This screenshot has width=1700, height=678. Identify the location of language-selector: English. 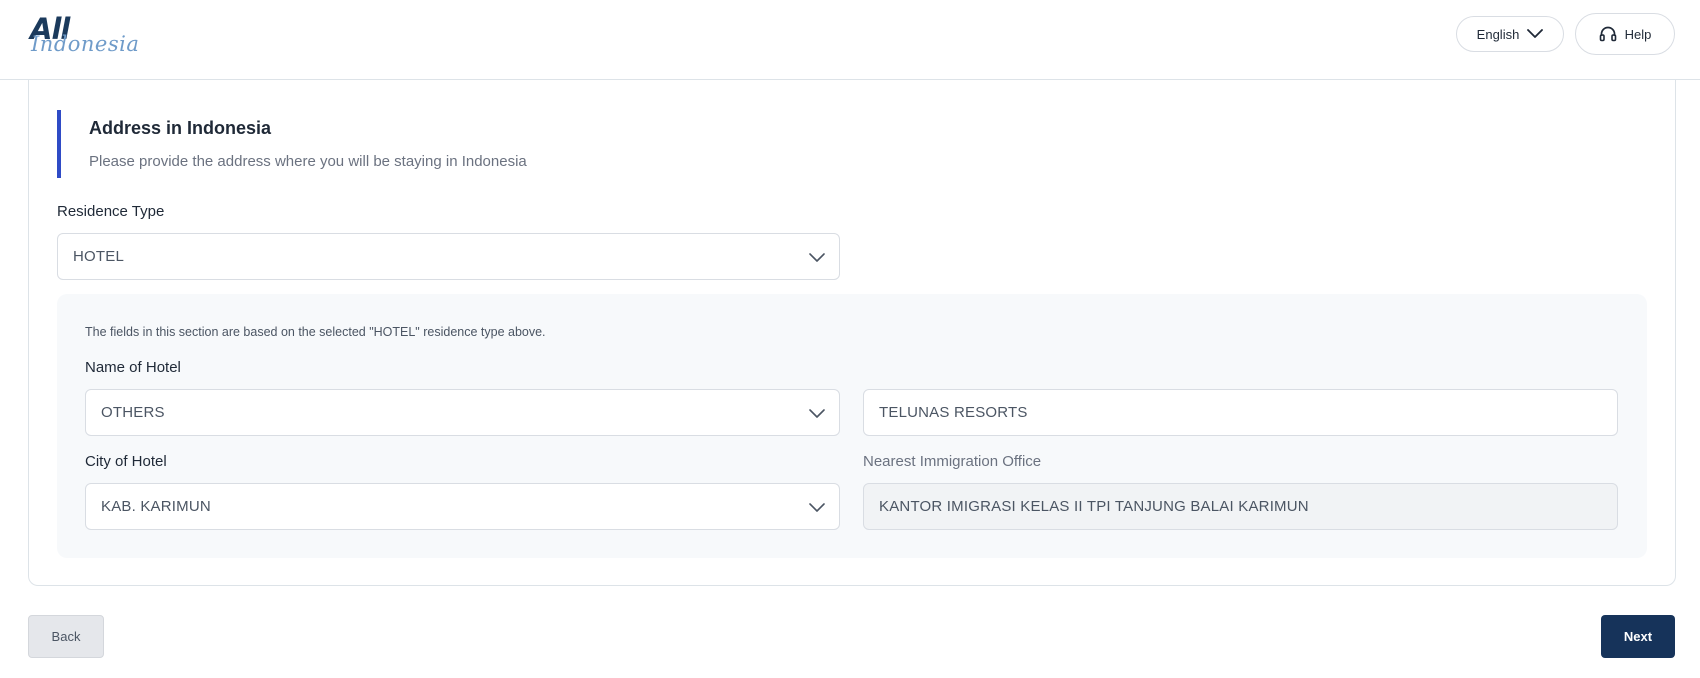
(1510, 34).